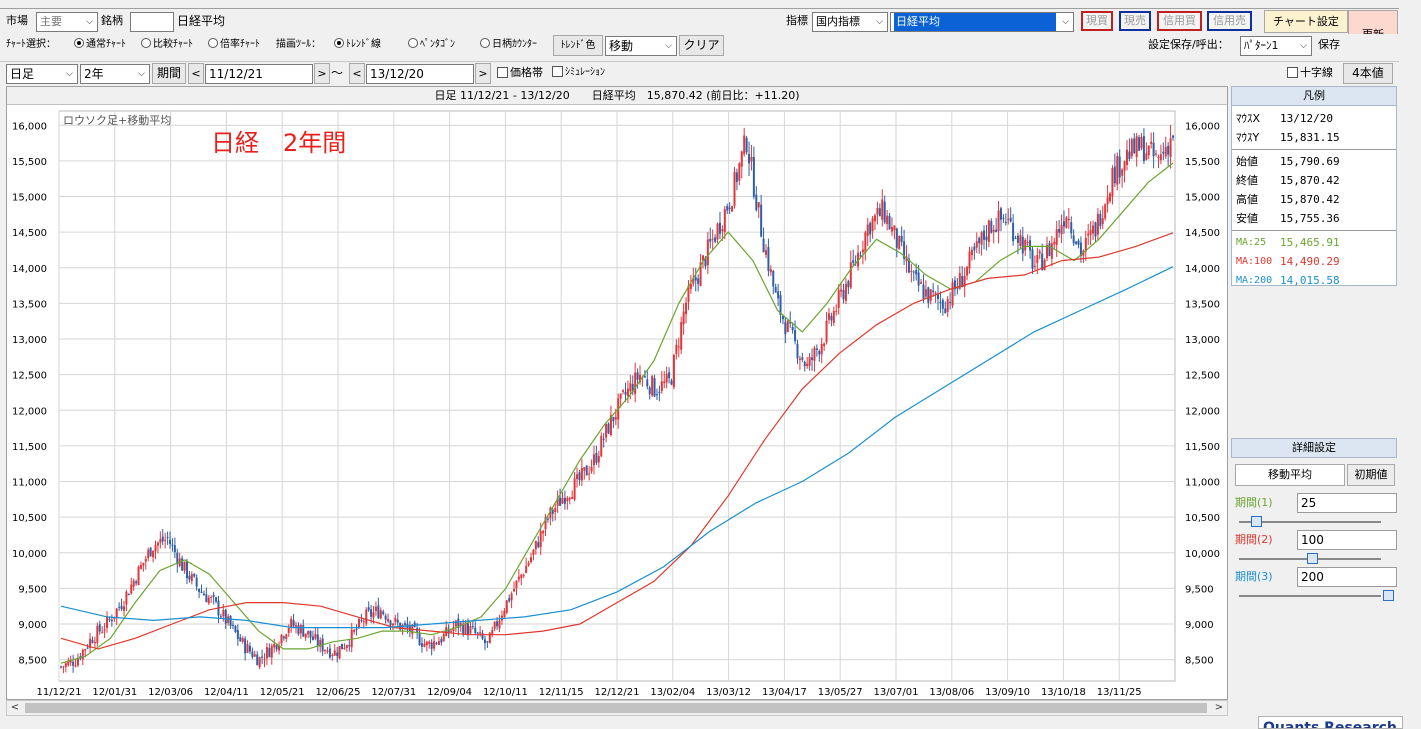 The width and height of the screenshot is (1421, 729). I want to click on period-3-slider, so click(1314, 596).